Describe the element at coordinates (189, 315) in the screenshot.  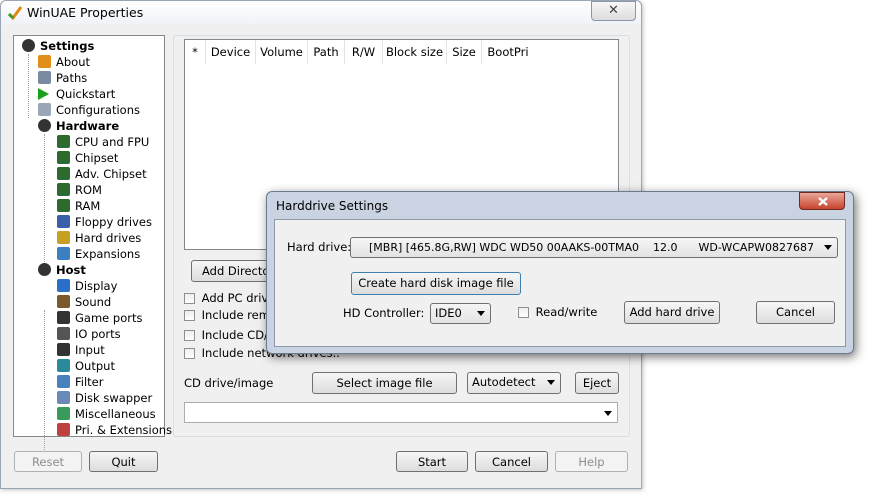
I see `include-removable-checkbox` at that location.